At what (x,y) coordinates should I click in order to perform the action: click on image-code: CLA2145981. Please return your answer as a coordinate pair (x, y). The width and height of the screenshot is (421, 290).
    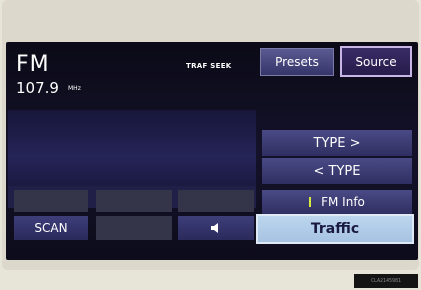
    Looking at the image, I should click on (386, 281).